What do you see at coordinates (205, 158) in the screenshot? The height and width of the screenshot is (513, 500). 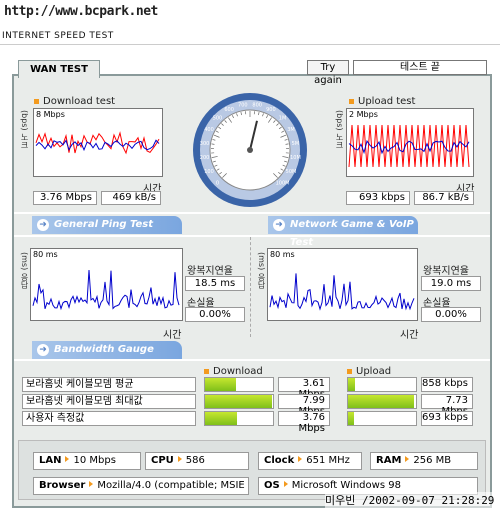 I see `gauge-tick-label: 200` at bounding box center [205, 158].